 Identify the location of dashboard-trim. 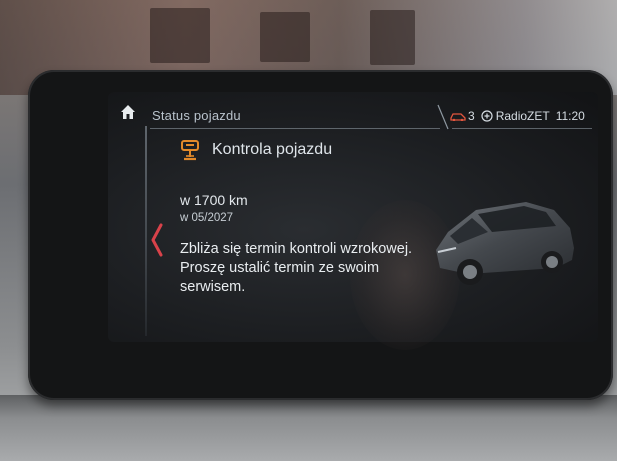
(308, 428).